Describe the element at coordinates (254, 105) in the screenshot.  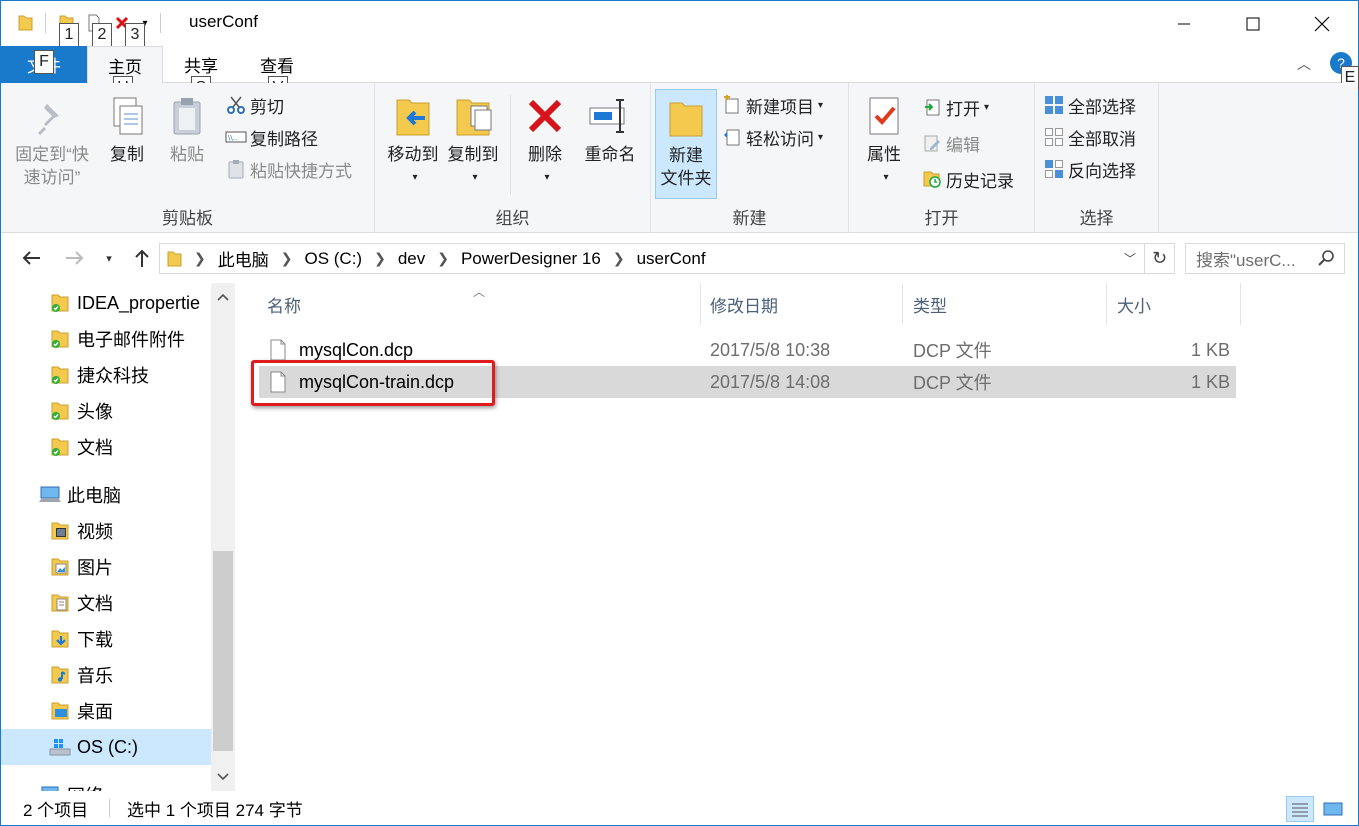
I see `cut-button: 剪切` at that location.